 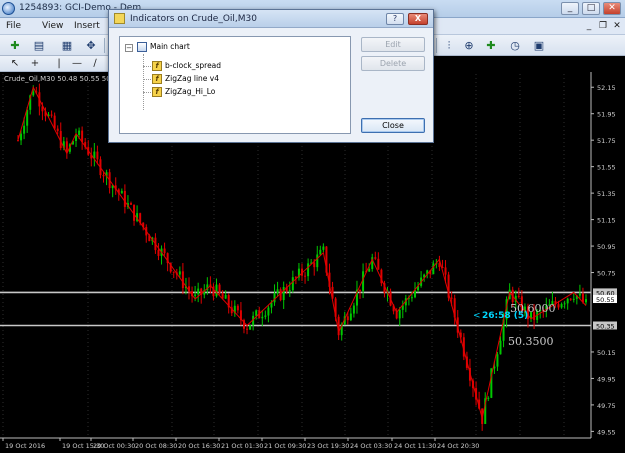 I want to click on vertical-line-icon: |, so click(x=59, y=63).